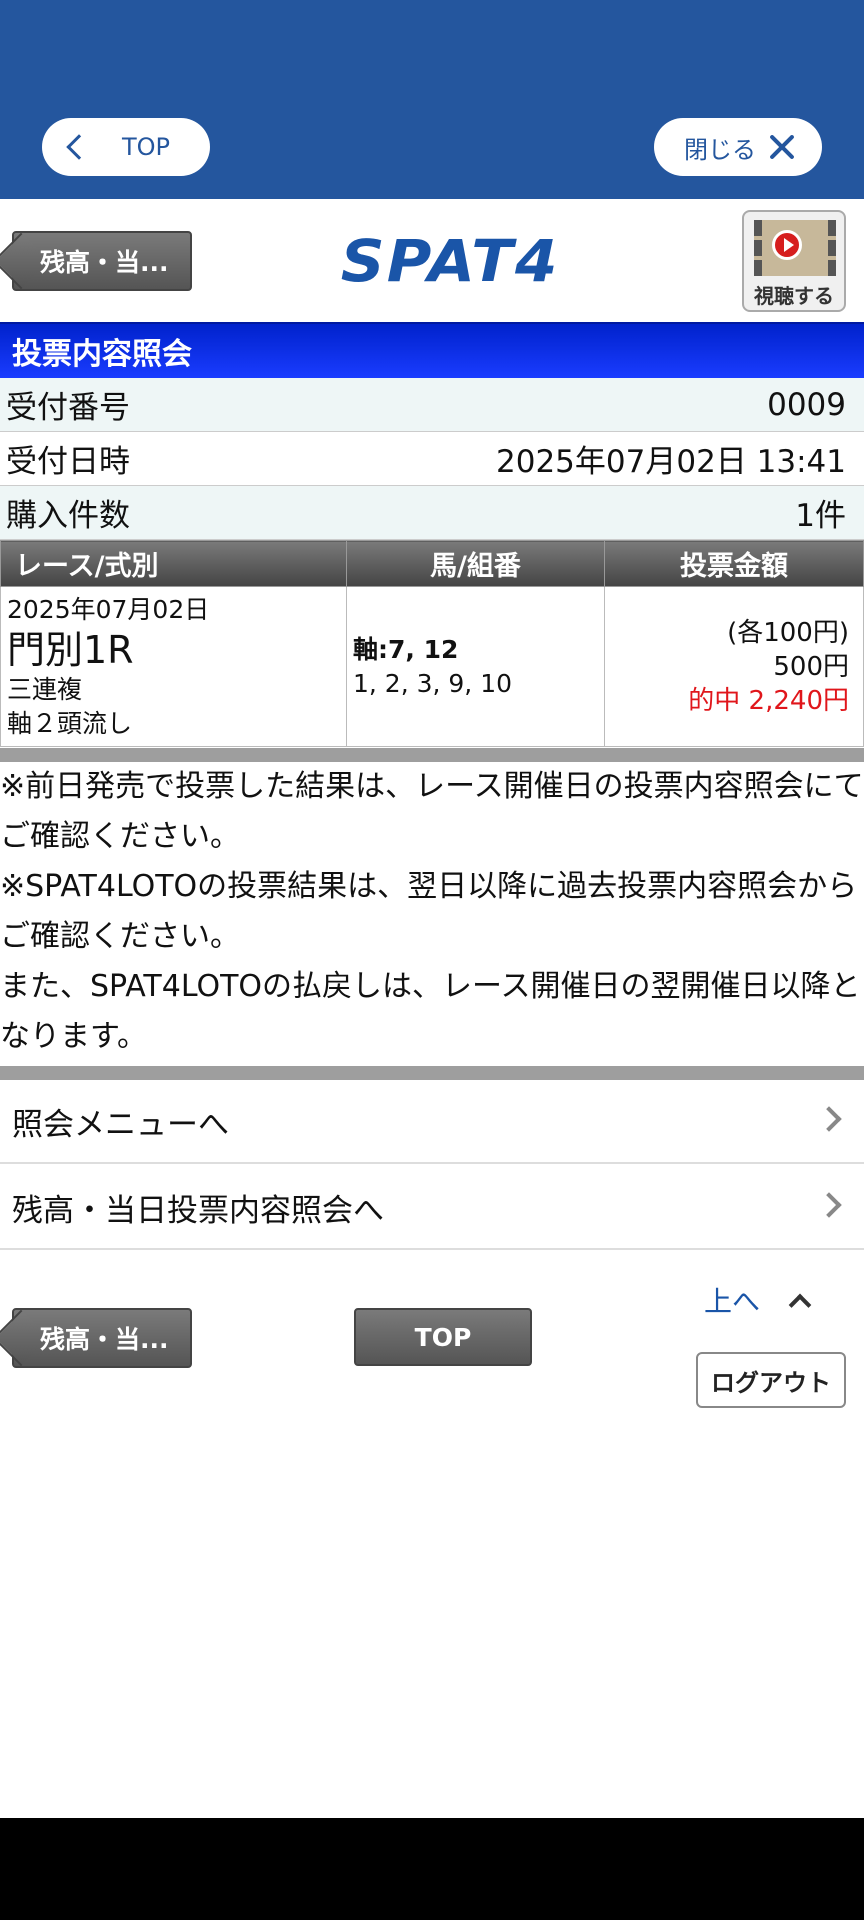 The height and width of the screenshot is (1920, 864). What do you see at coordinates (70, 649) in the screenshot?
I see `race-name: 門別1R` at bounding box center [70, 649].